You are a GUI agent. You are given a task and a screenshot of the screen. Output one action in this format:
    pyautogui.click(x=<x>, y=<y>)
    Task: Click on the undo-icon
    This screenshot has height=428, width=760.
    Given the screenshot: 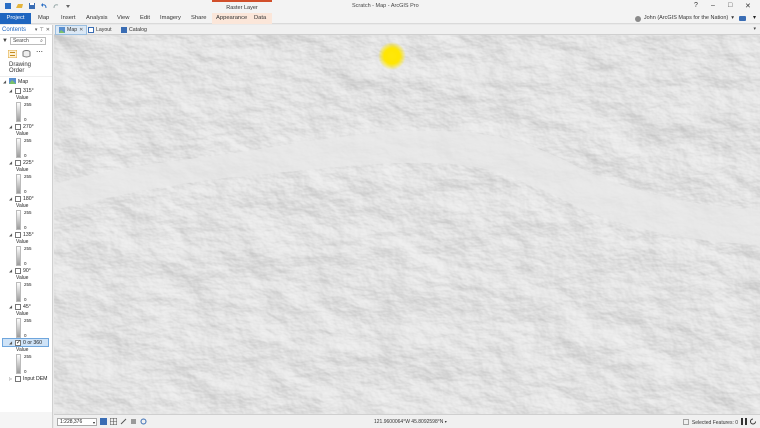 What is the action you would take?
    pyautogui.click(x=44, y=6)
    